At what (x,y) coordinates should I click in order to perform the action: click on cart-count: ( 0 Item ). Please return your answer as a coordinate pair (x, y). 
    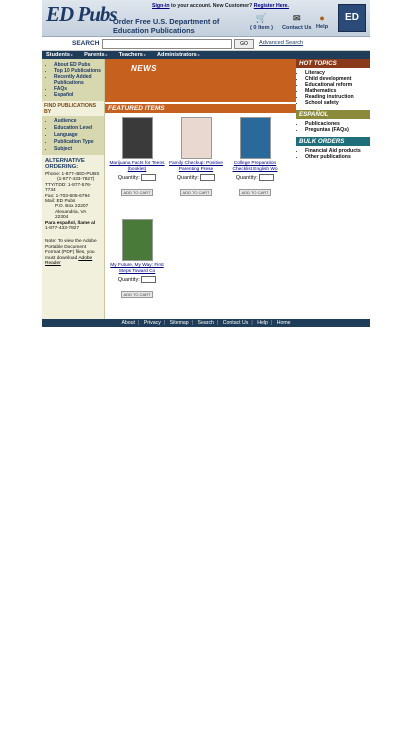
    Looking at the image, I should click on (262, 28).